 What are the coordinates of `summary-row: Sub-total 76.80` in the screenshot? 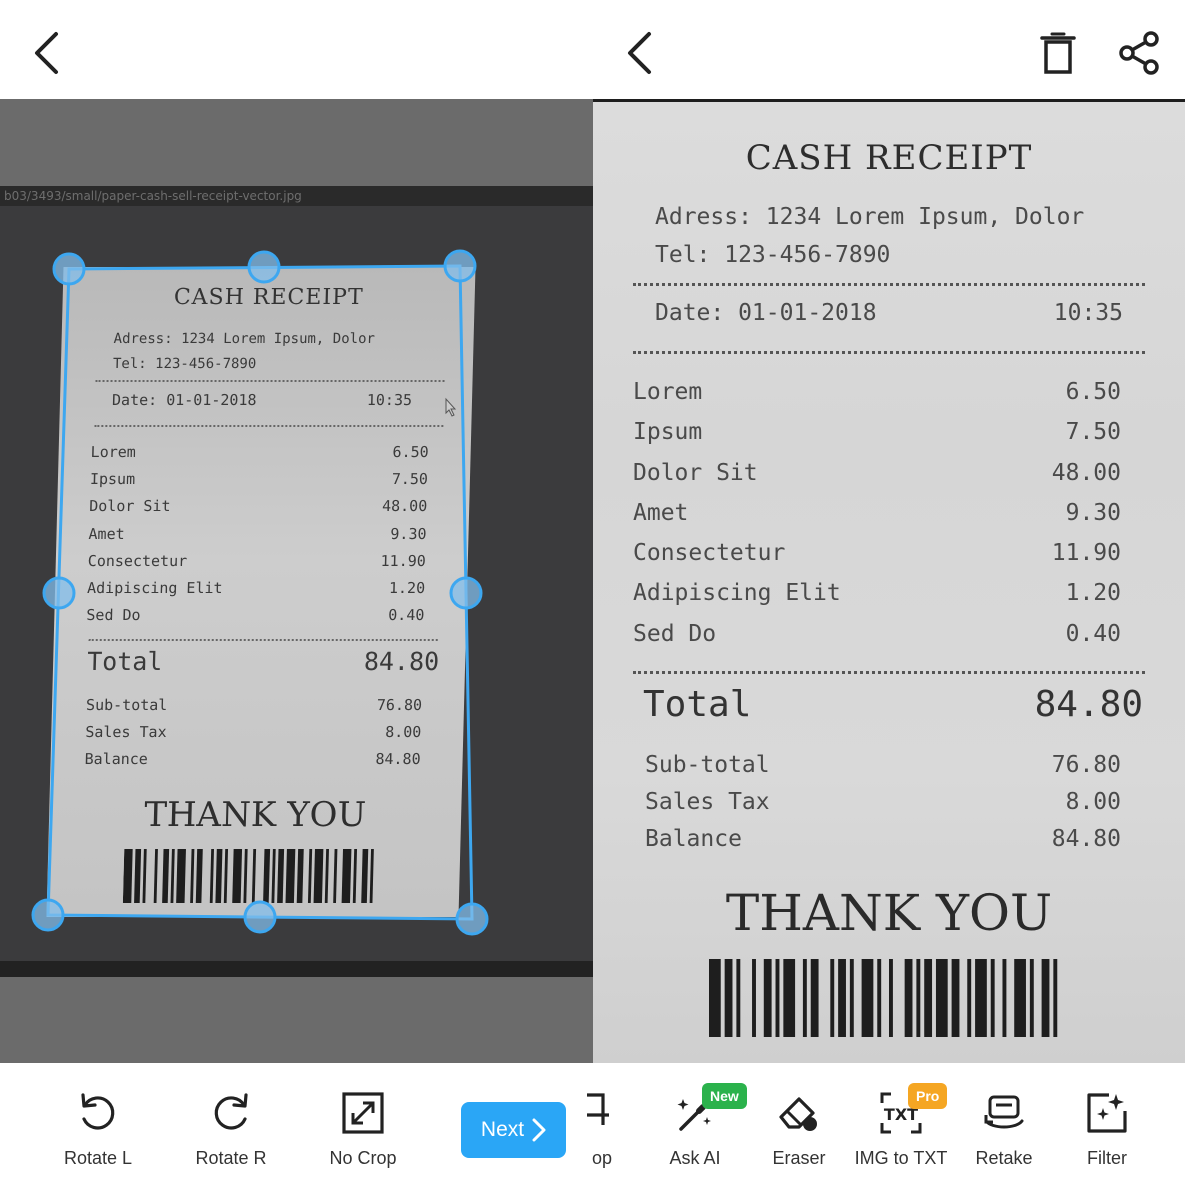 It's located at (883, 765).